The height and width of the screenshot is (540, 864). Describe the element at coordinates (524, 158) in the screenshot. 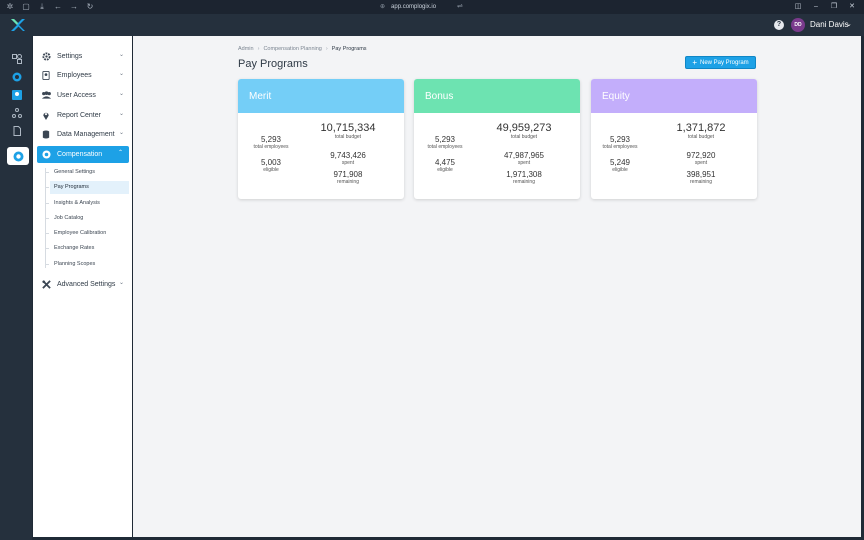

I see `metric-spent: 47,987,965 spent` at that location.